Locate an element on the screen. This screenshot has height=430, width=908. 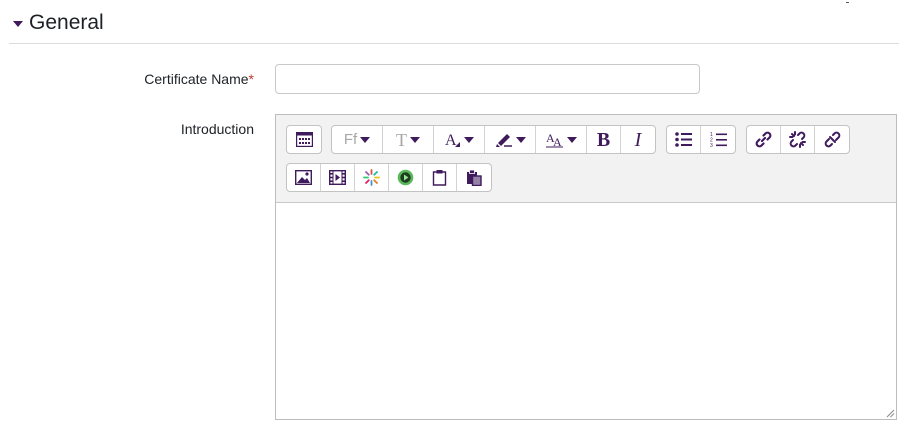
anchor-link-button is located at coordinates (832, 139).